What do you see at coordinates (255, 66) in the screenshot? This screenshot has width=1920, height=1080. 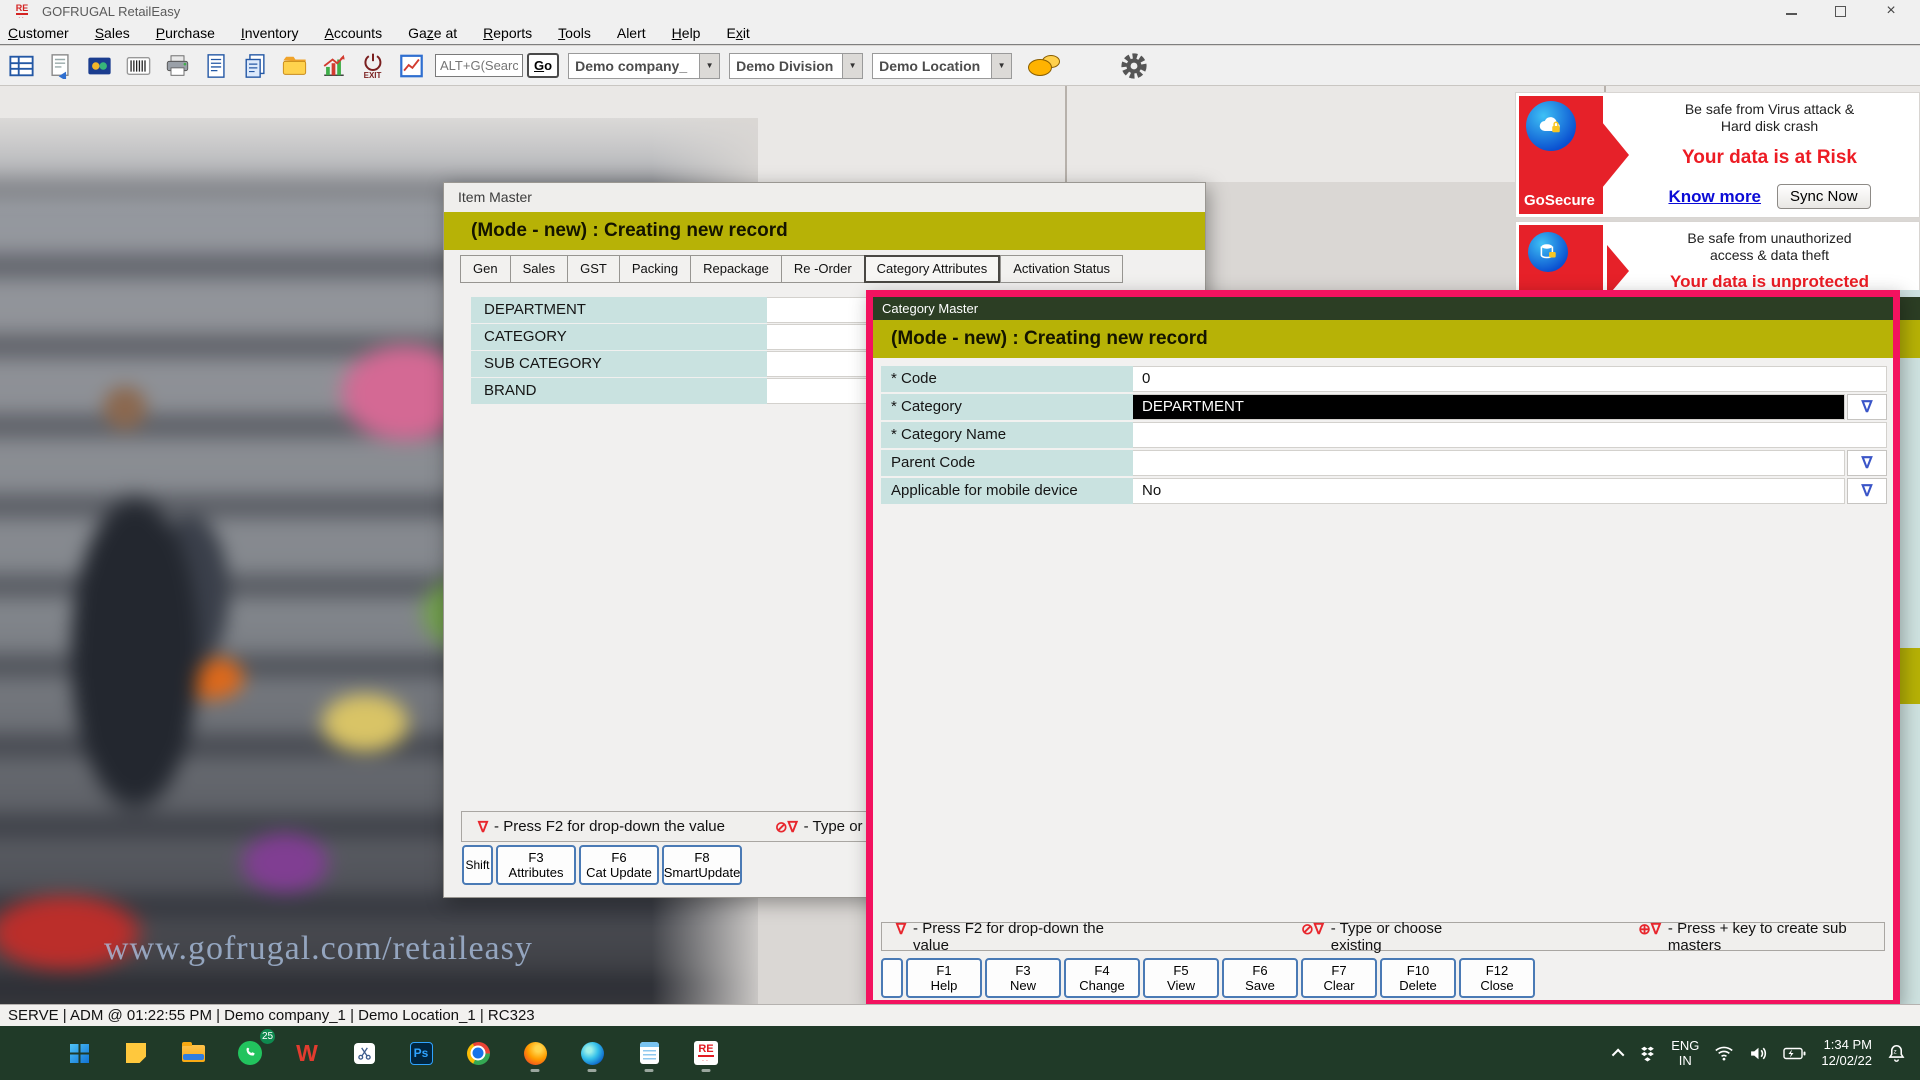 I see `page-copy-icon` at bounding box center [255, 66].